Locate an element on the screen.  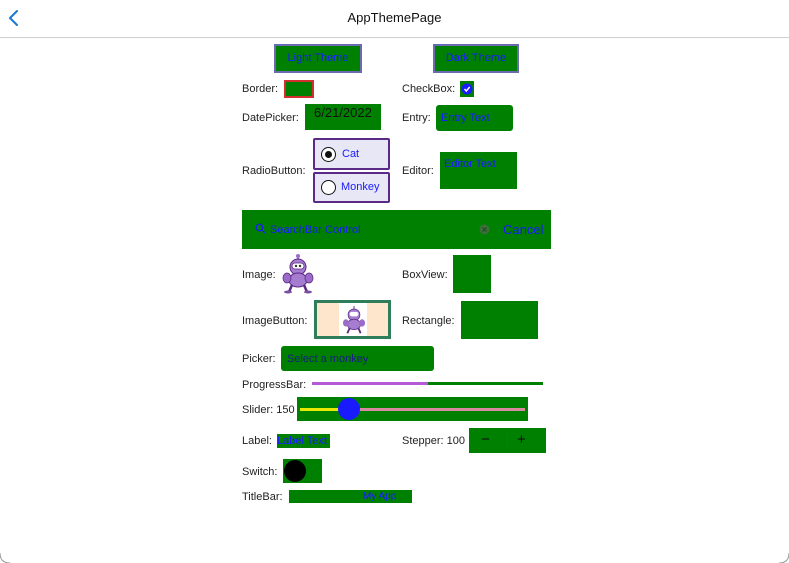
check-icon is located at coordinates (467, 89).